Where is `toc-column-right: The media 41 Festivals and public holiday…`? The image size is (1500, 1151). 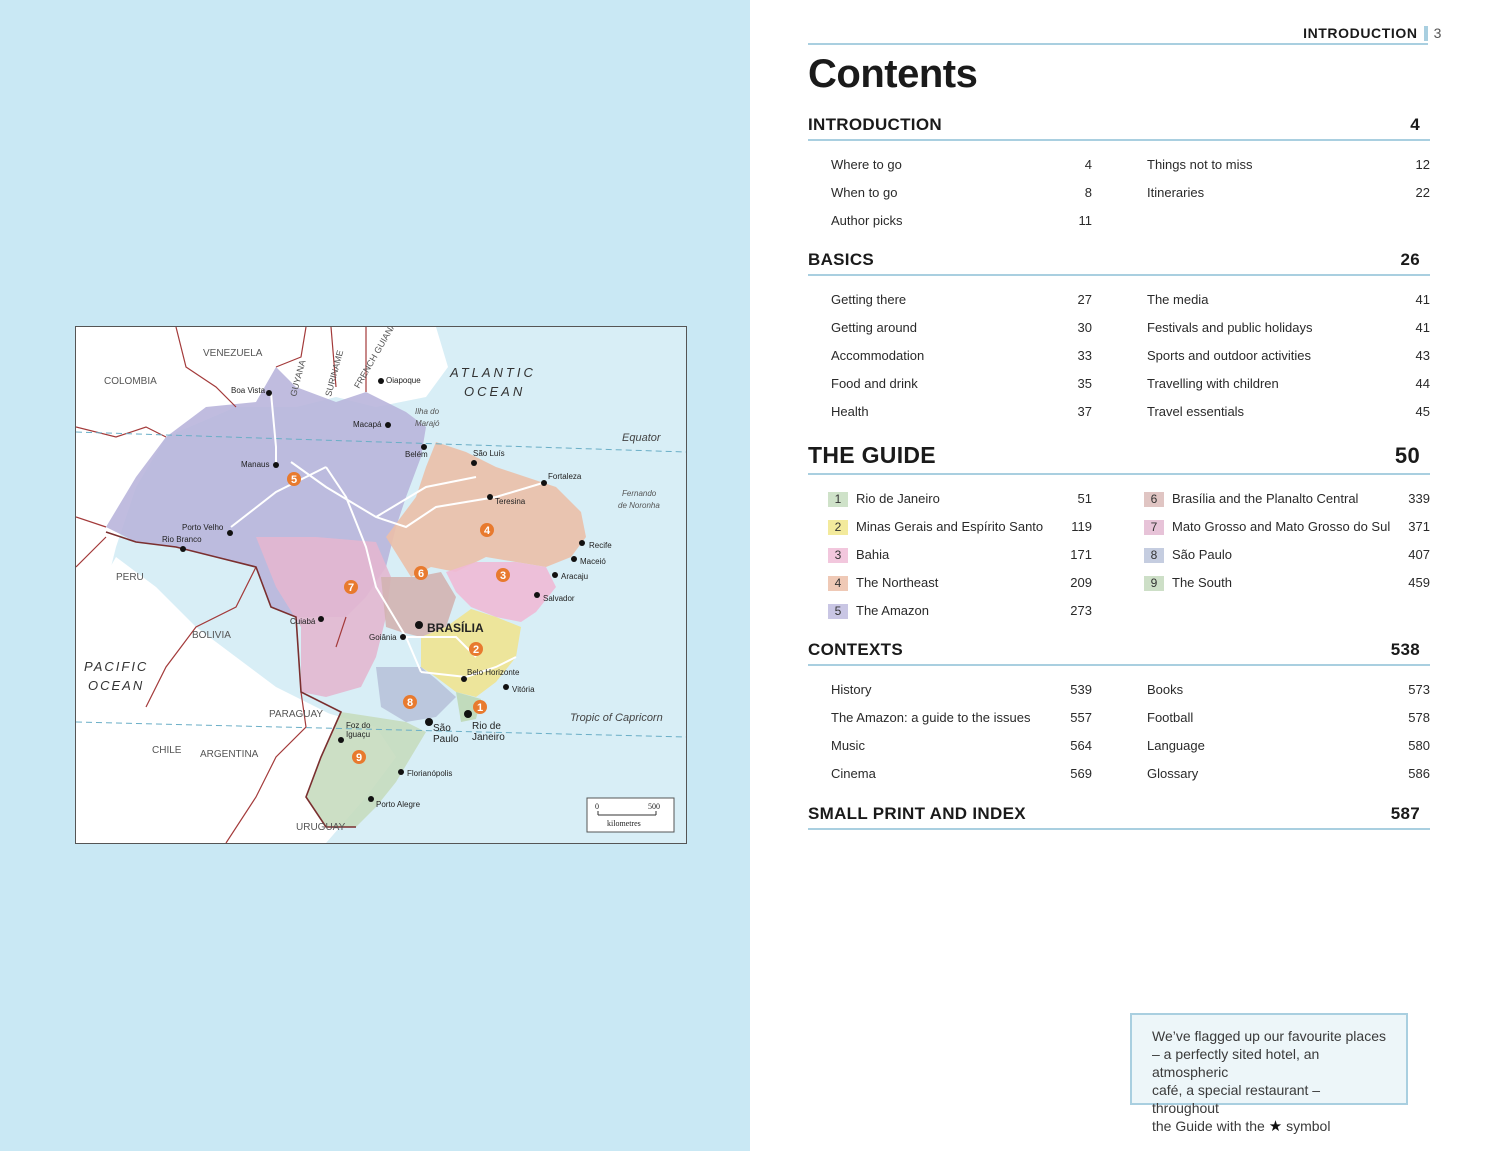
toc-column-right: The media 41 Festivals and public holiday… is located at coordinates (1272, 356).